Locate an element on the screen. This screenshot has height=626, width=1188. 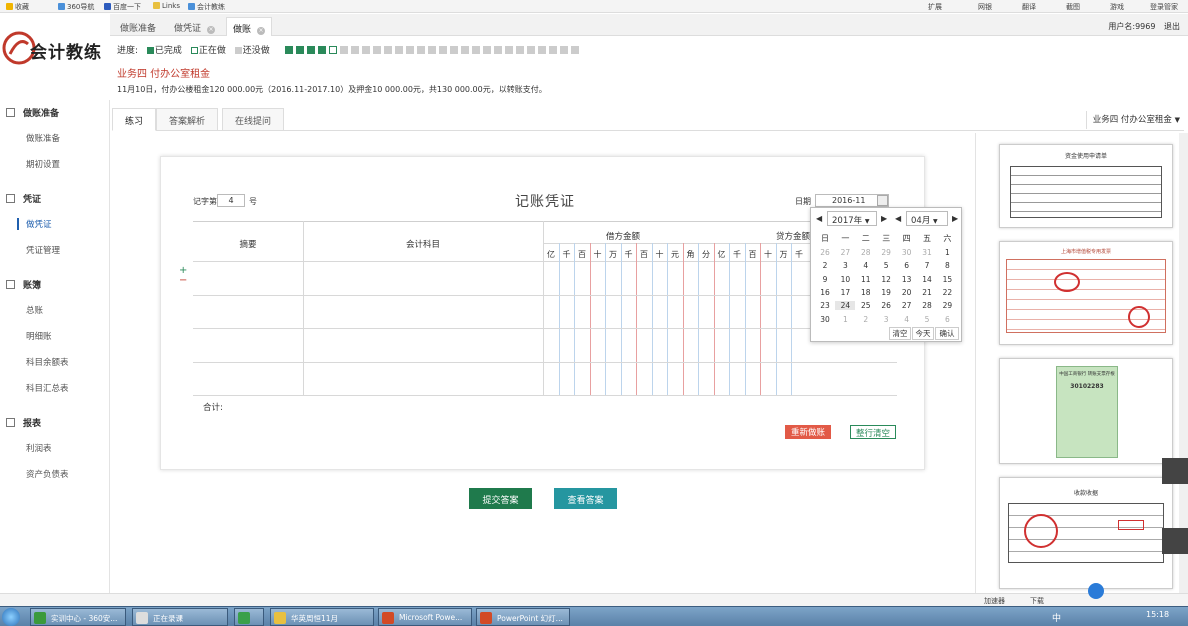
sidebar-item-detail: 明细账 is located at coordinates (39, 336).